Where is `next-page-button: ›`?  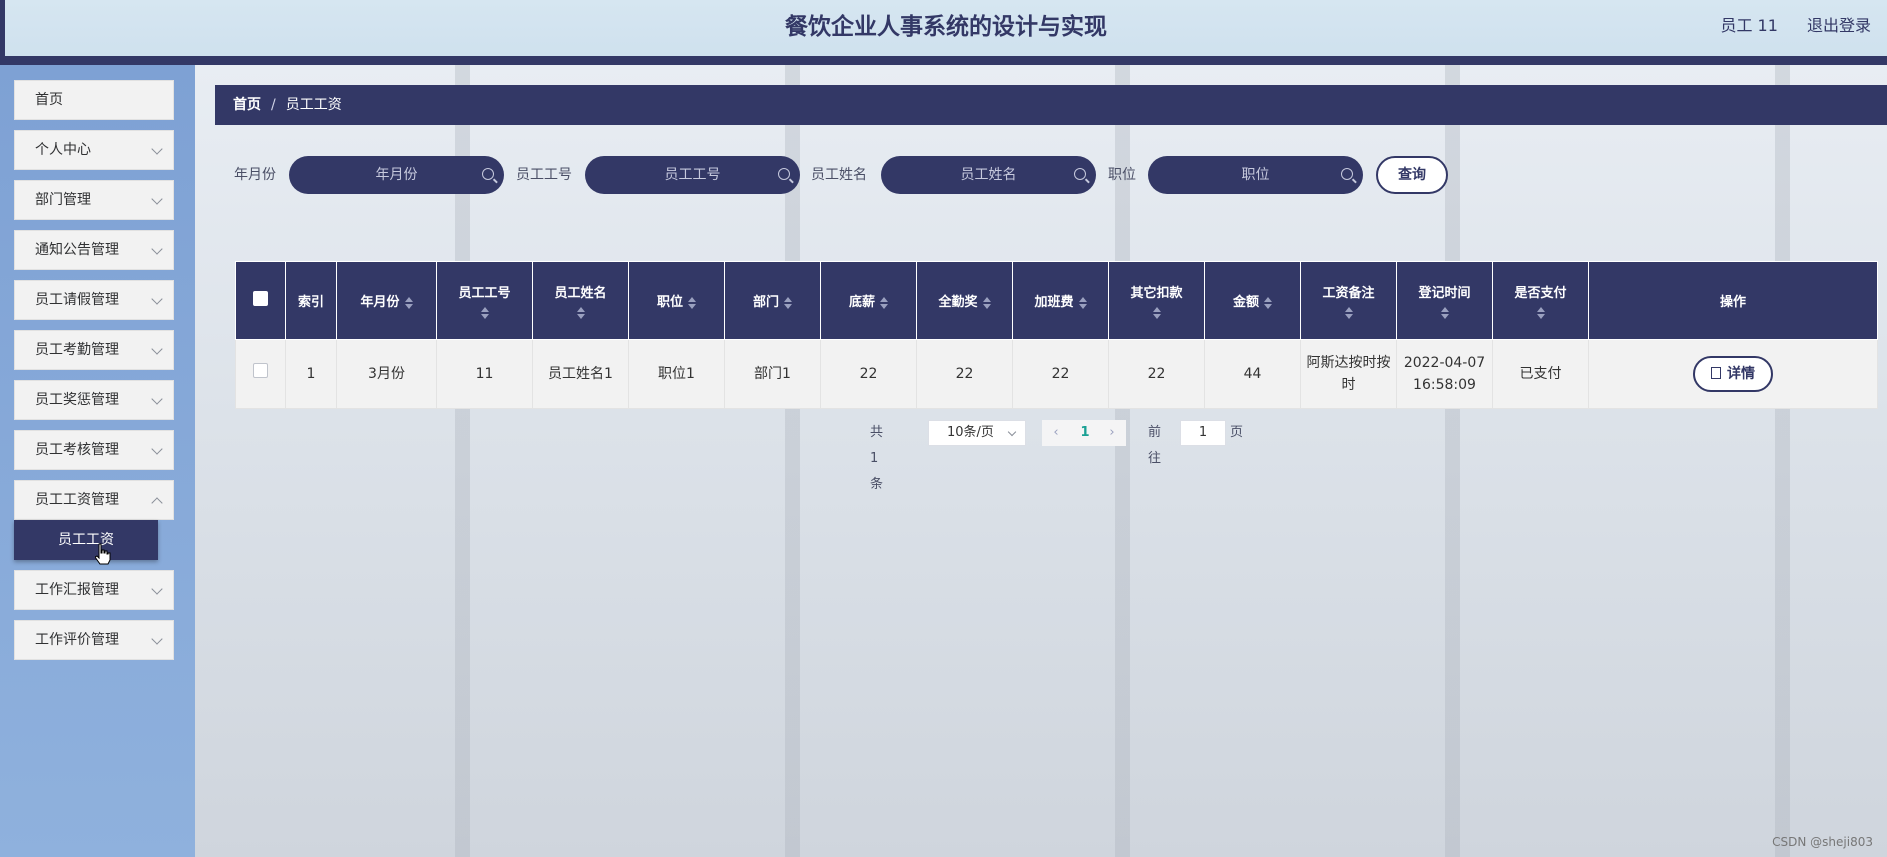 next-page-button: › is located at coordinates (1112, 433).